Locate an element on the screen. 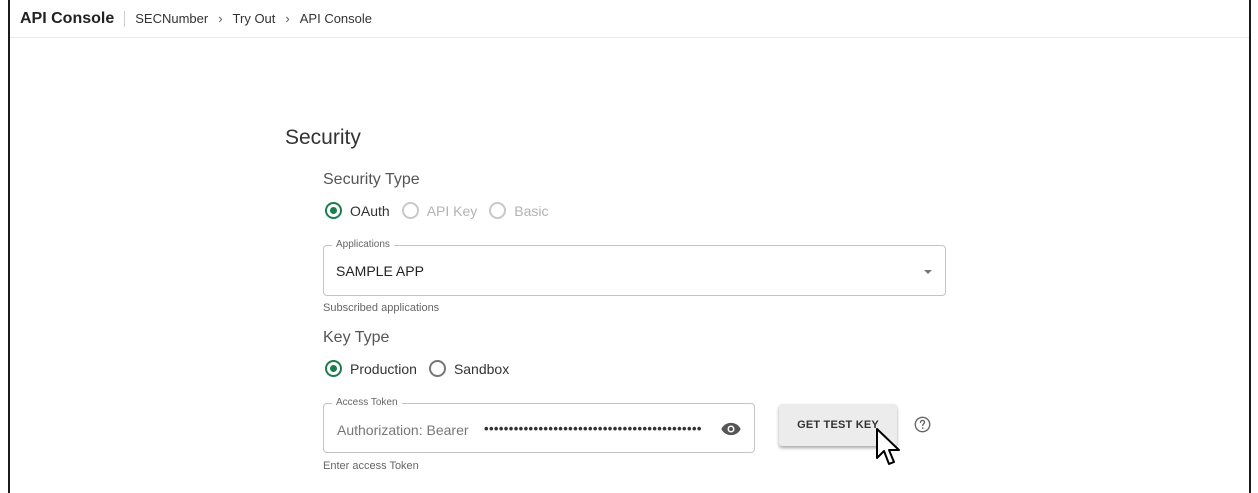  help-circle-icon is located at coordinates (922, 424).